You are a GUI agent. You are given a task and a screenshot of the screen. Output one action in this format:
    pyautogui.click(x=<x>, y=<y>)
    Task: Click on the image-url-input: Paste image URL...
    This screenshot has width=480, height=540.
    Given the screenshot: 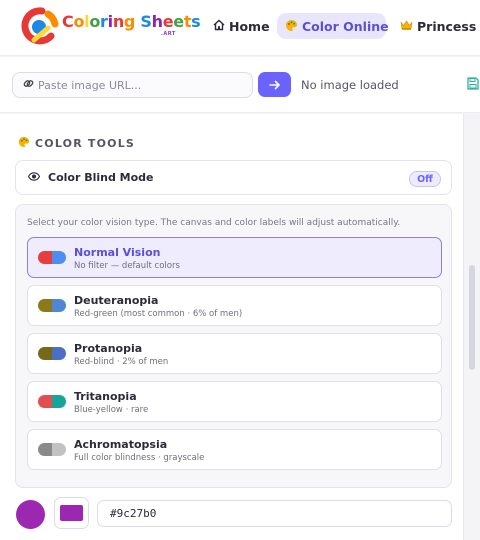 What is the action you would take?
    pyautogui.click(x=132, y=85)
    